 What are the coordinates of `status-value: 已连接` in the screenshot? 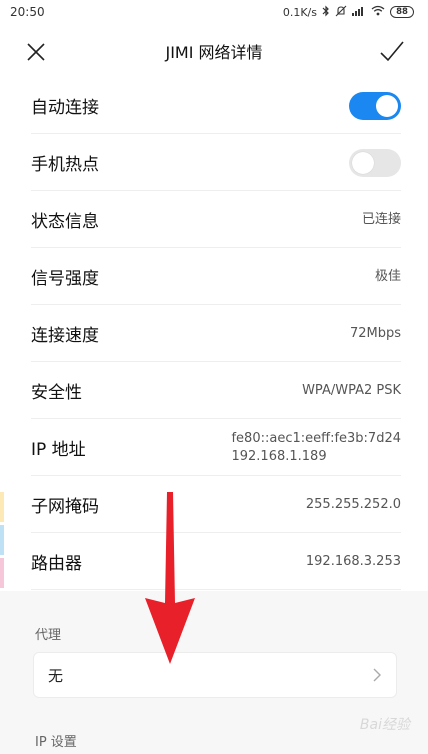 It's located at (381, 219).